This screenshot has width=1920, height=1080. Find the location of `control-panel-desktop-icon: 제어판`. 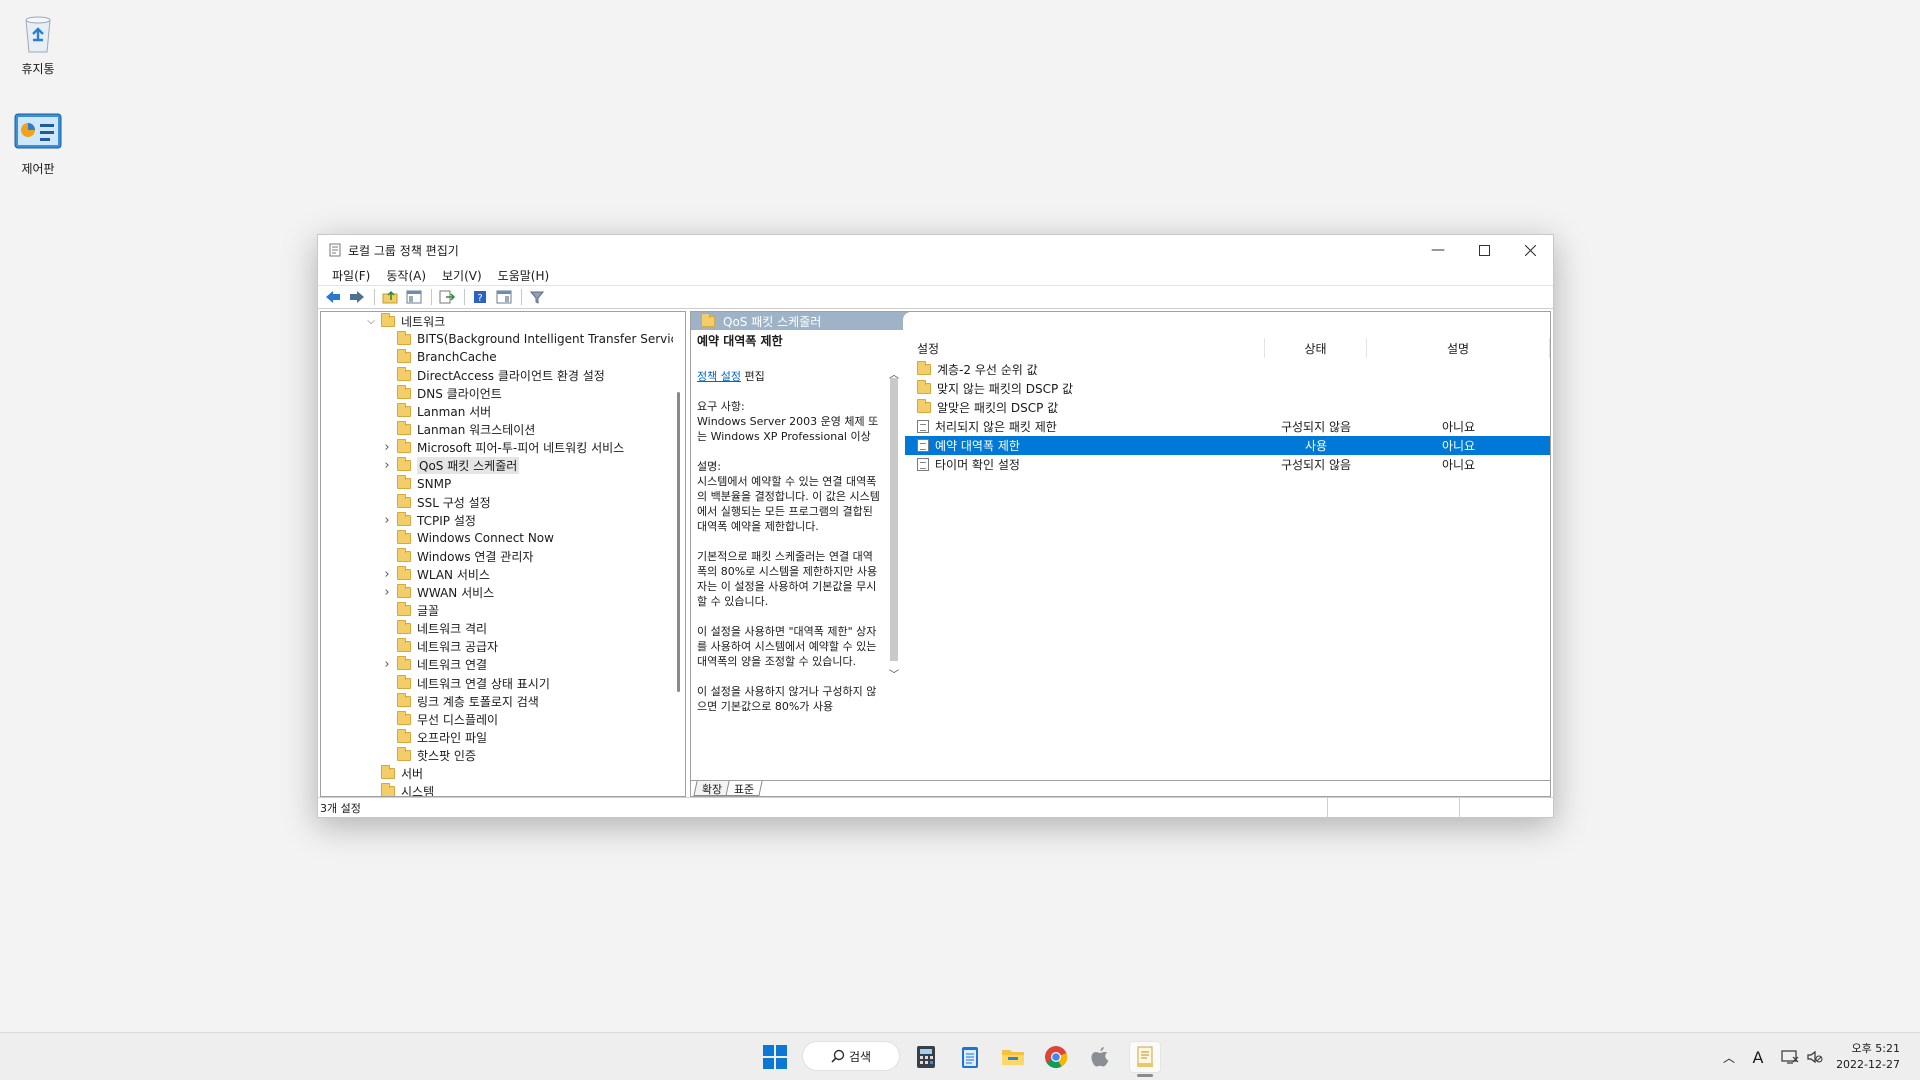

control-panel-desktop-icon: 제어판 is located at coordinates (38, 142).